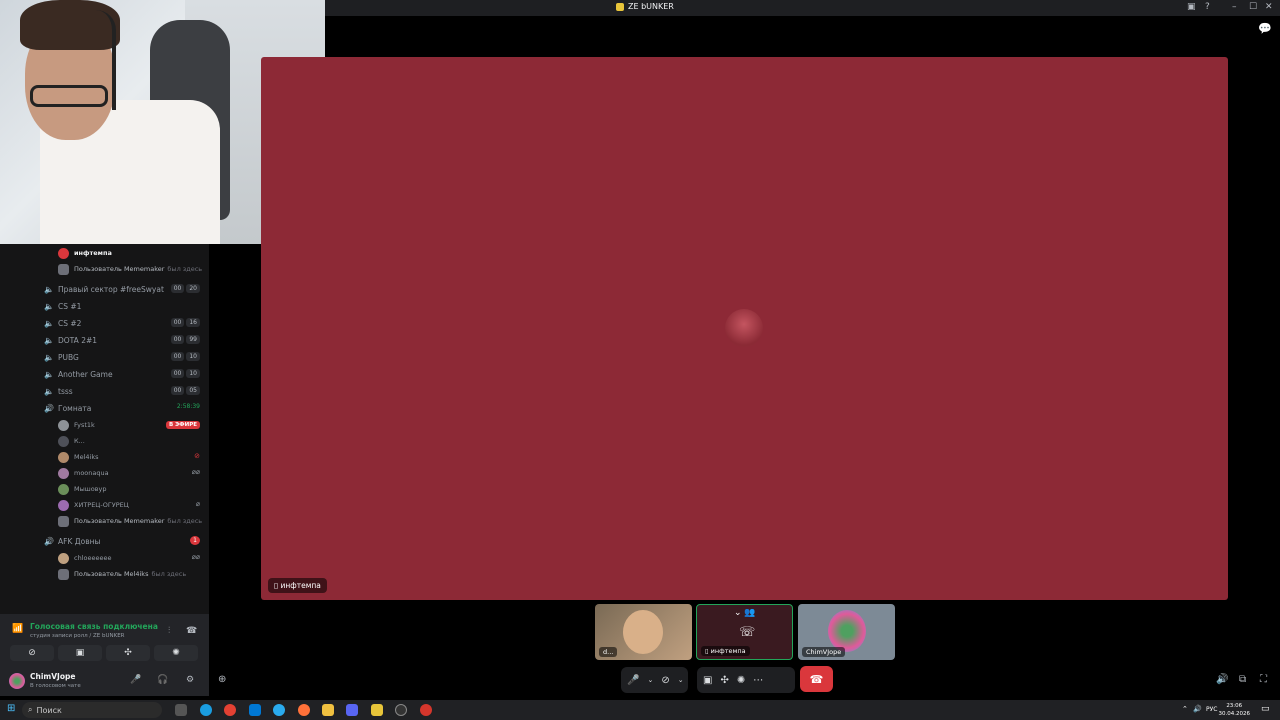 The width and height of the screenshot is (1280, 720). I want to click on taskbar: ⊞ ⌕ Поиск ⌃ 🔊 РУС 23:06 30.04.2026 ▭, so click(640, 710).